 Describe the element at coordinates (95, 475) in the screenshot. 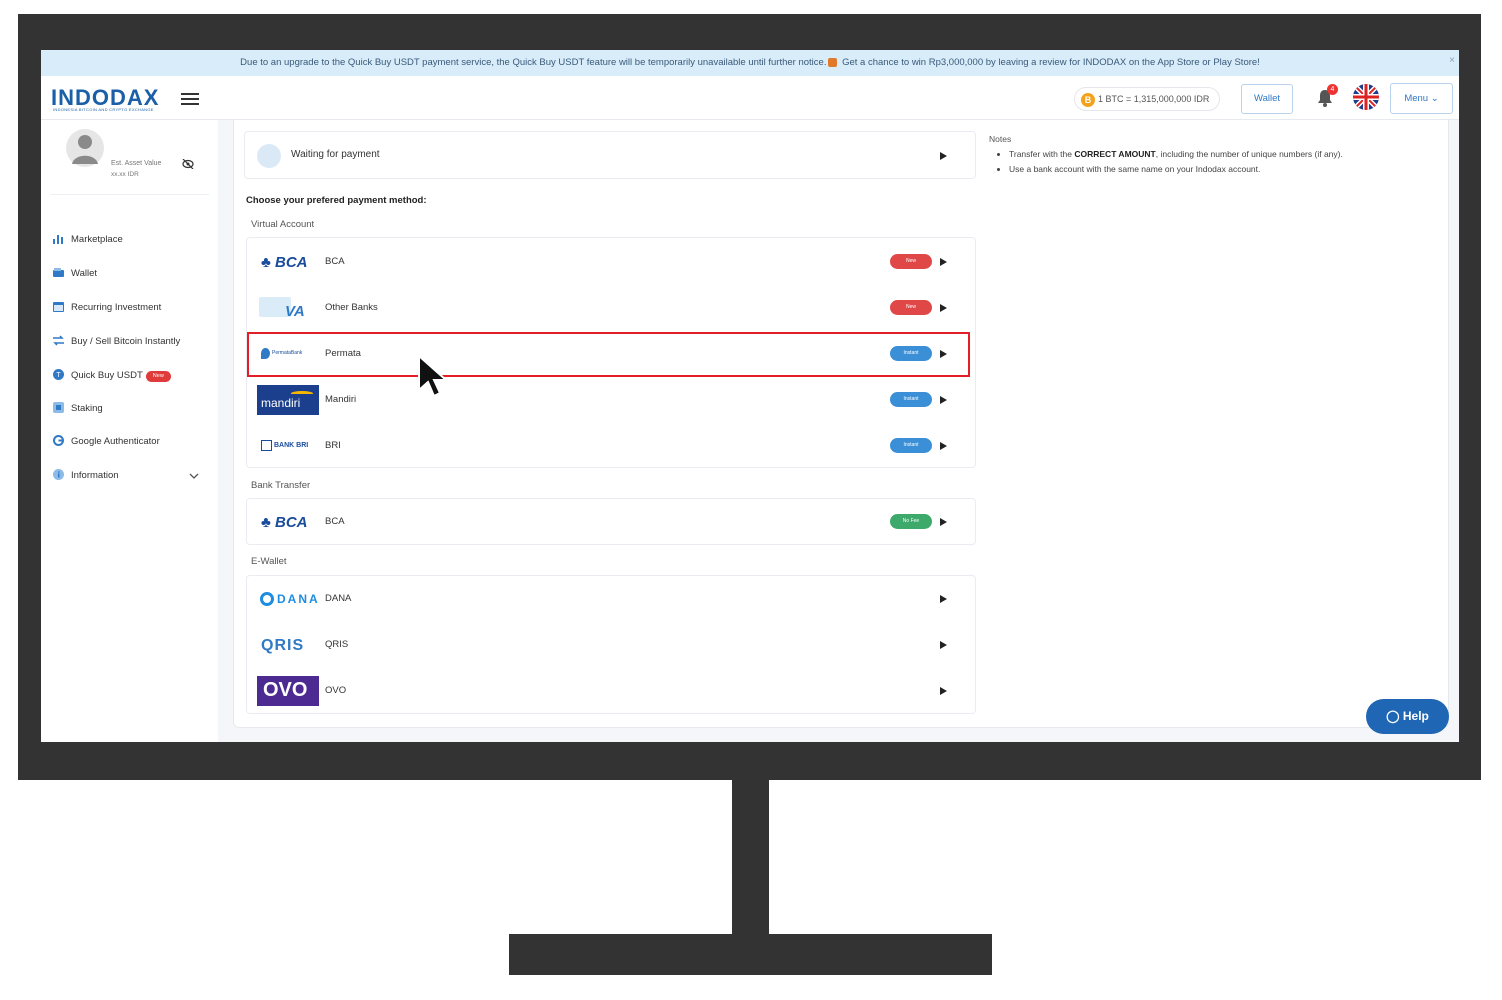

I see `sidebar-item-label: Information` at that location.